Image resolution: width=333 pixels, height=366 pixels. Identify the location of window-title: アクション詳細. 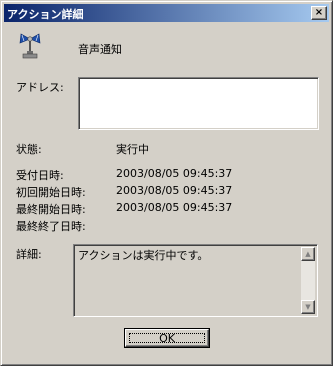
(45, 14).